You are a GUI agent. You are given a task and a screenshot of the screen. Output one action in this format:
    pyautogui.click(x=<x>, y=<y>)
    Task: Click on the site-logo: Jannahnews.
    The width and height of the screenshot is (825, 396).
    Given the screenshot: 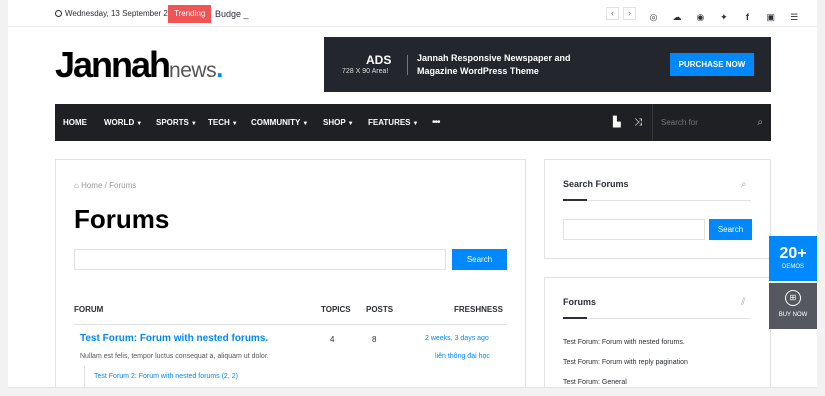 What is the action you would take?
    pyautogui.click(x=139, y=67)
    